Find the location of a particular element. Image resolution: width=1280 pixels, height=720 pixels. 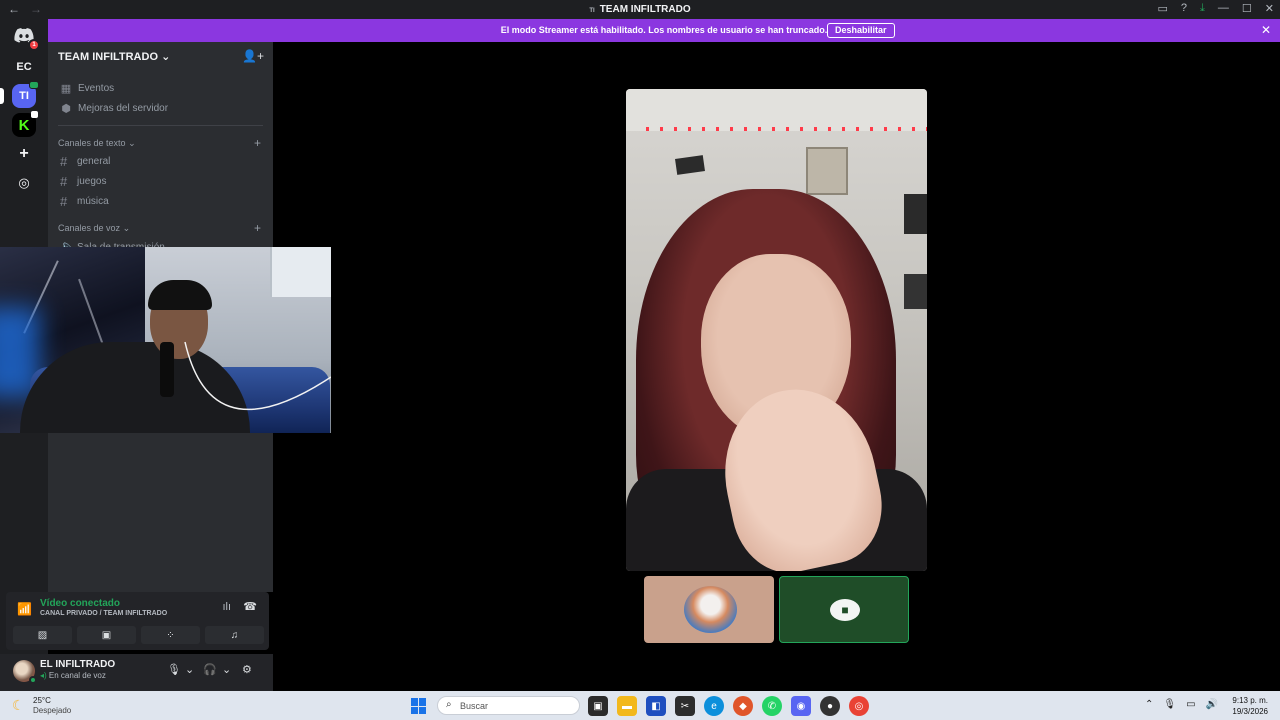

server-ti-label: TI is located at coordinates (24, 96).